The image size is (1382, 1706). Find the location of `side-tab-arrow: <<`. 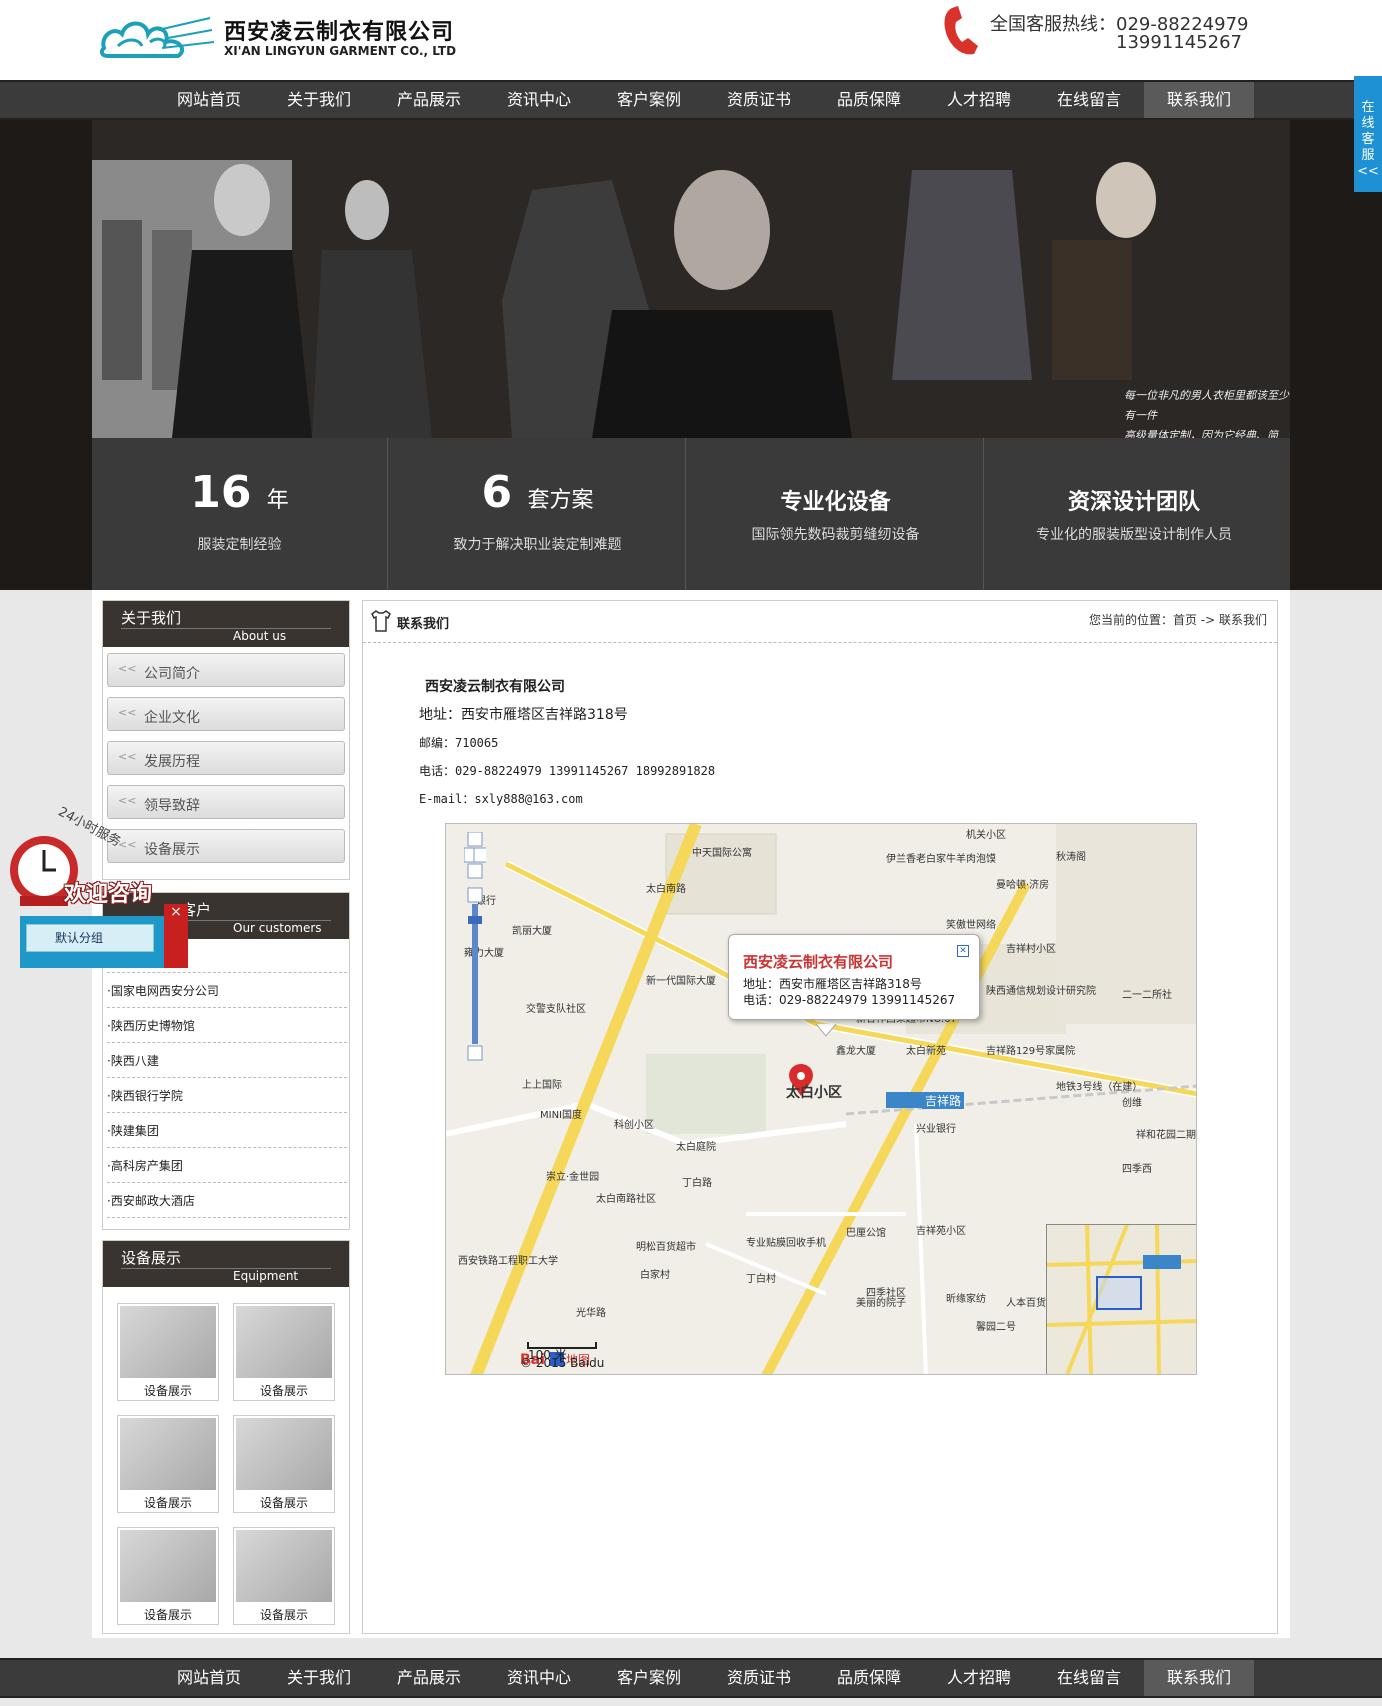

side-tab-arrow: << is located at coordinates (1368, 171).